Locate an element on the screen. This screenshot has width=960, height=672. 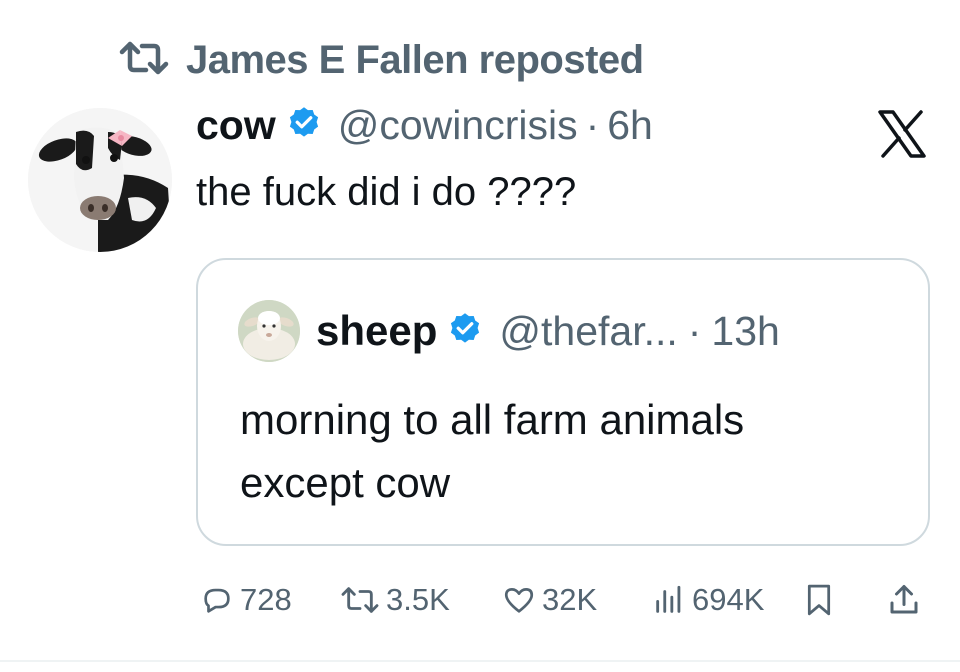
repost-count: 3.5K is located at coordinates (418, 599).